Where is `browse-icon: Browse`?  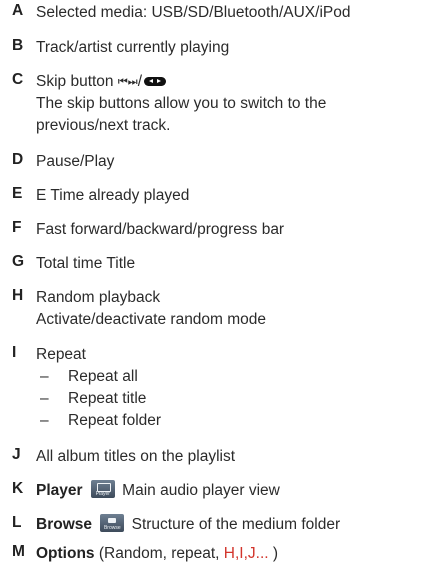
browse-icon: Browse is located at coordinates (112, 523).